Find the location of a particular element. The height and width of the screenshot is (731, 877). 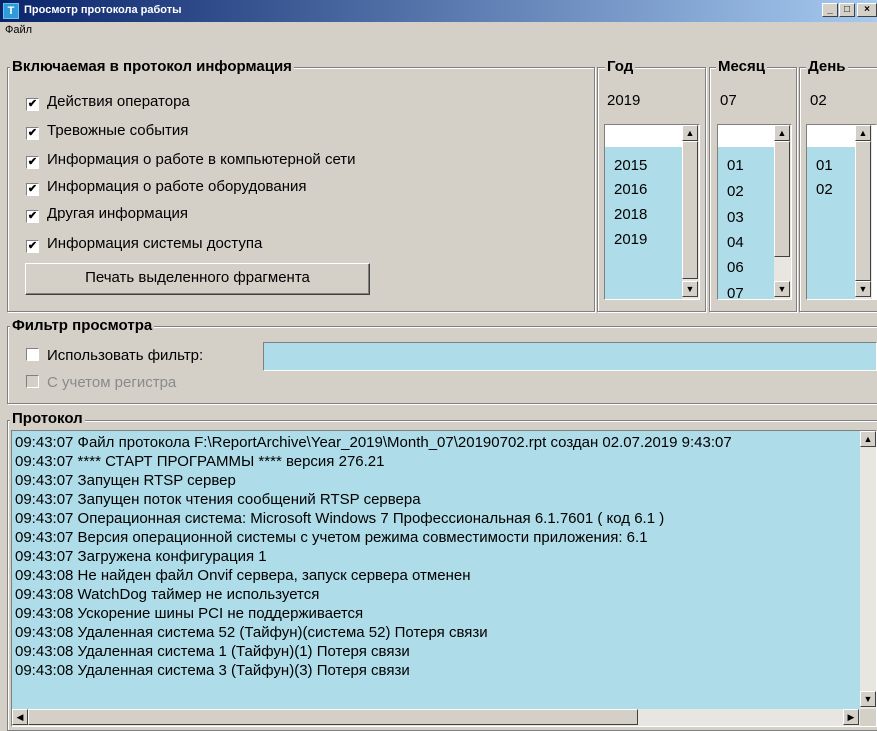

log-vscrollbar: ▲ ▼ is located at coordinates (868, 570).